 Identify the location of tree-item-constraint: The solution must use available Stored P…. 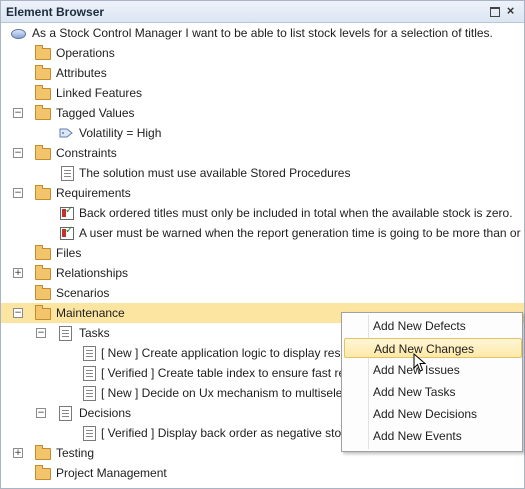
(262, 173).